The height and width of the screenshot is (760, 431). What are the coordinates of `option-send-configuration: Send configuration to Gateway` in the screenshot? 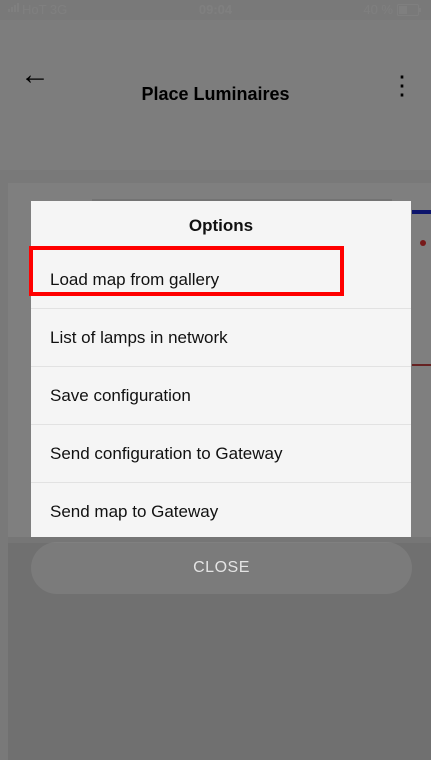 It's located at (221, 454).